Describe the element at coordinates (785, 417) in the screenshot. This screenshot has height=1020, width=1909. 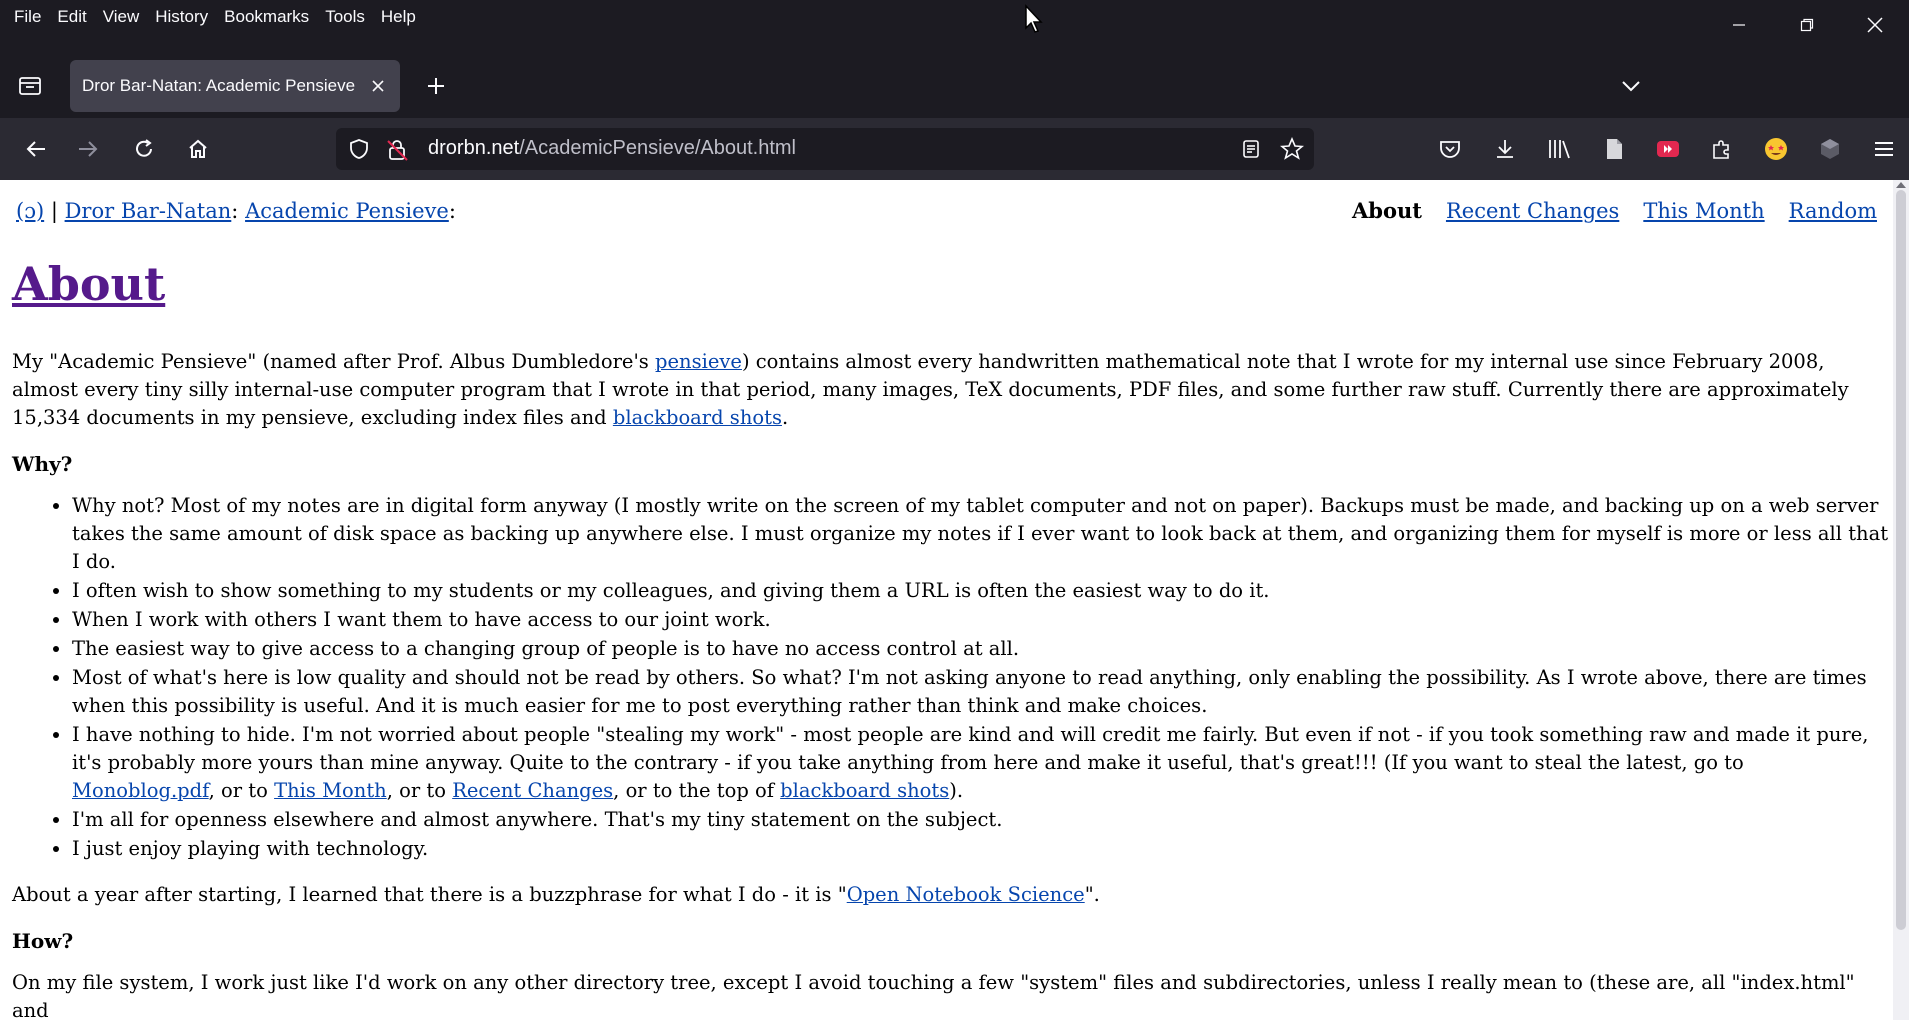
I see `intro-text: .` at that location.